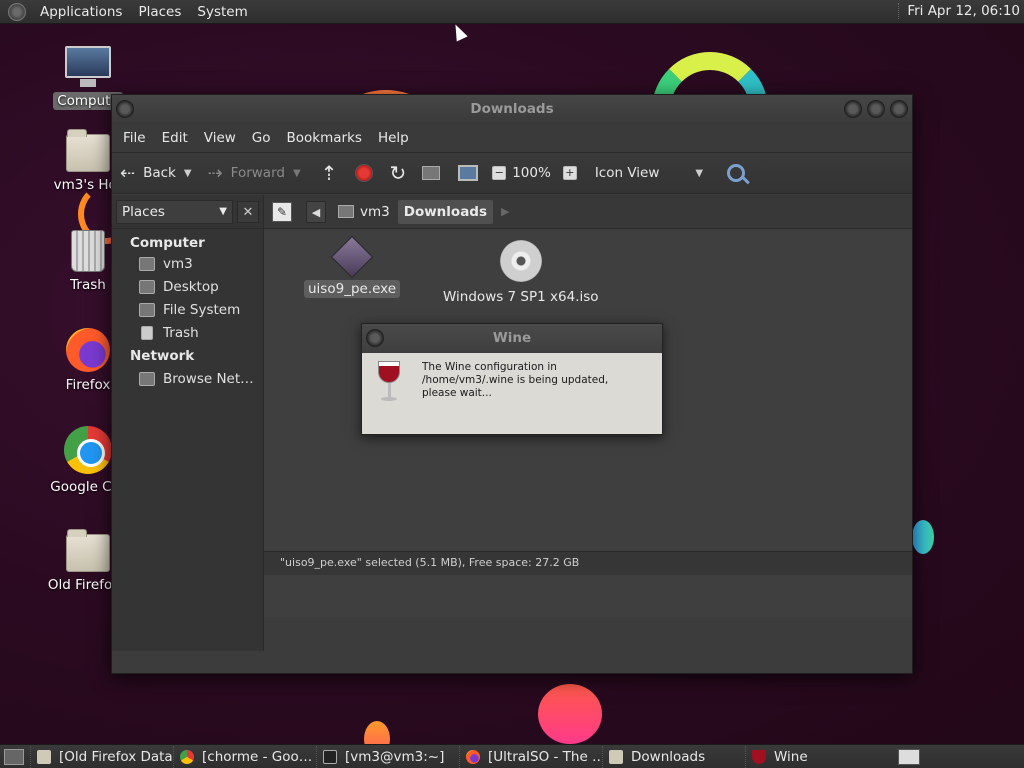 This screenshot has width=1024, height=768. I want to click on back-button: ⇠ Back ▼, so click(156, 173).